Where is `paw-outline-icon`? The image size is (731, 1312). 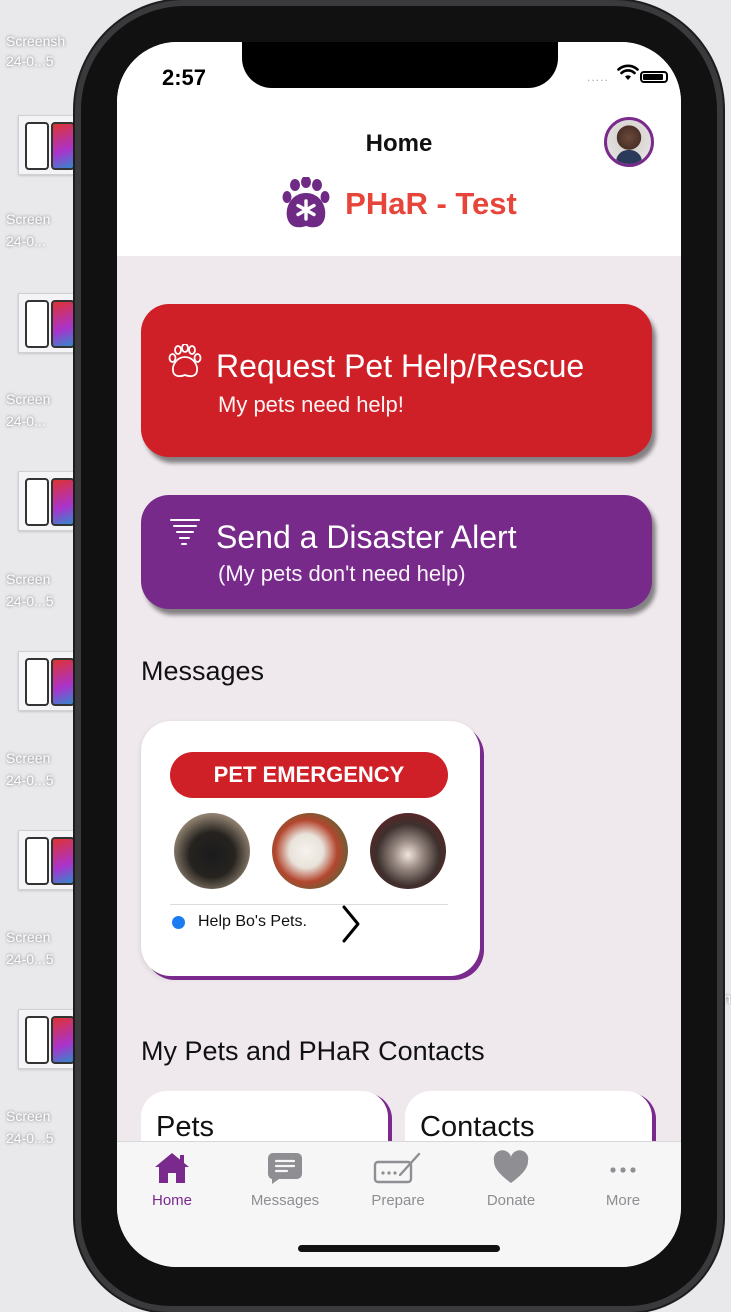 paw-outline-icon is located at coordinates (185, 361).